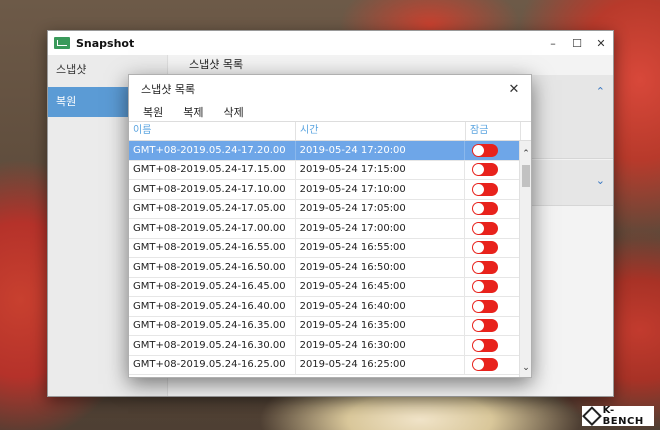  What do you see at coordinates (381, 286) in the screenshot?
I see `snapshot-time-cell: 2019-05-24 16:45:00` at bounding box center [381, 286].